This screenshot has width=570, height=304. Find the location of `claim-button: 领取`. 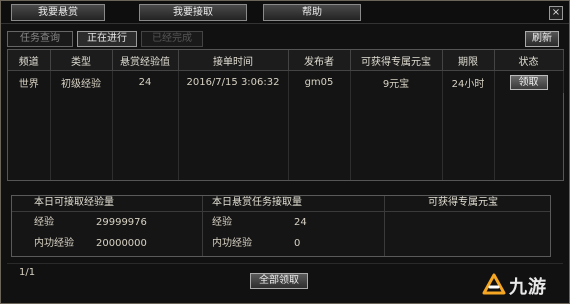

claim-button: 领取 is located at coordinates (528, 82).